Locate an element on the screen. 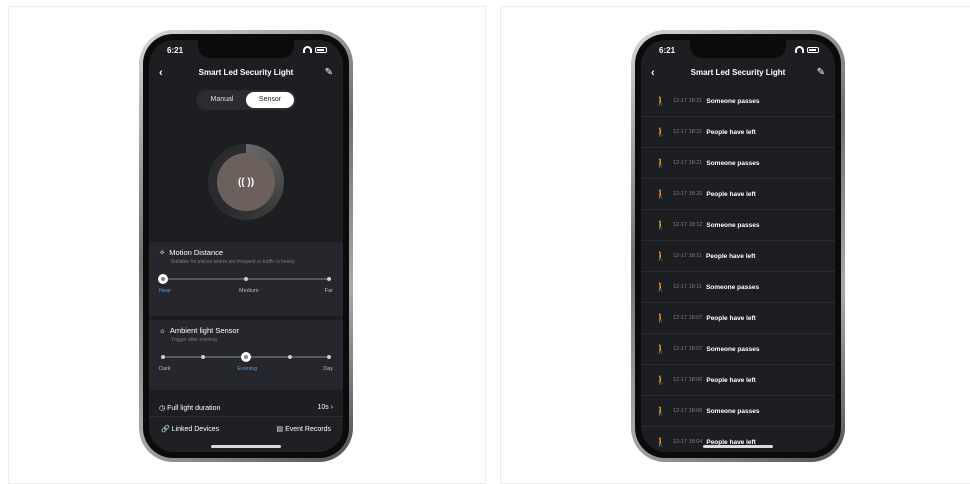  ambient-label-day: Day is located at coordinates (328, 369).